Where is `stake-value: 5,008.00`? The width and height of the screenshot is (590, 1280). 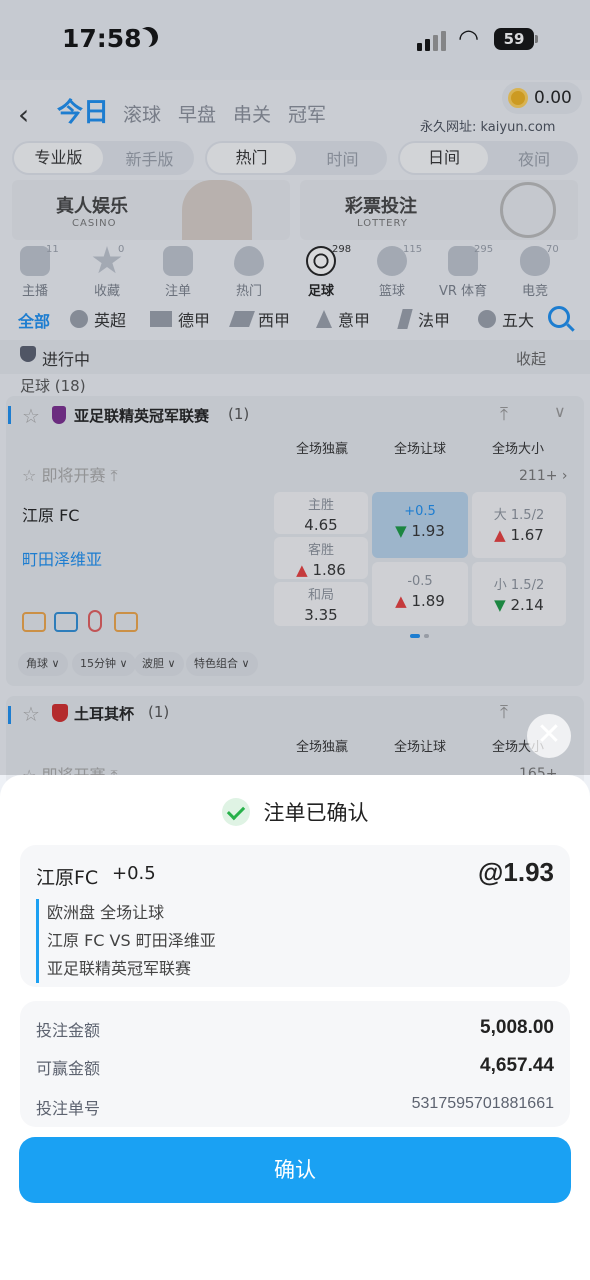
stake-value: 5,008.00 is located at coordinates (517, 1027).